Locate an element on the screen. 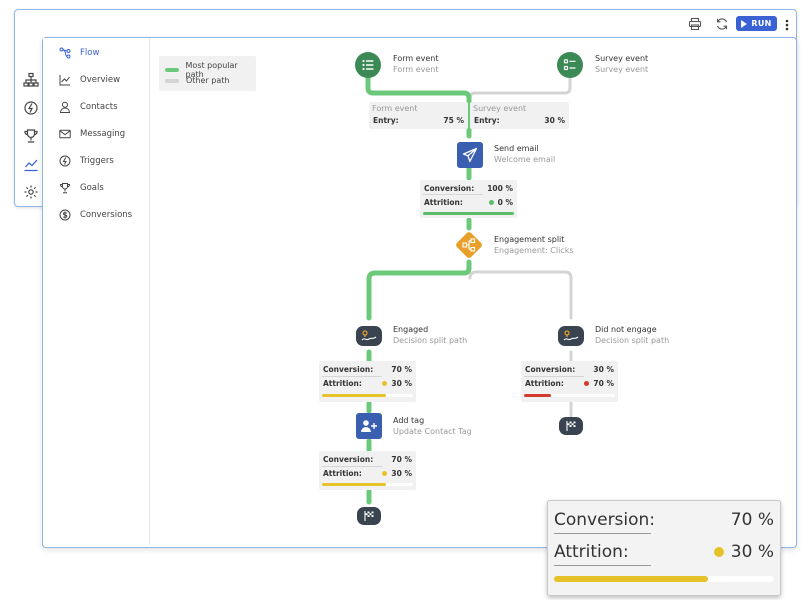 The image size is (811, 600). attrition-value: 70 % is located at coordinates (603, 383).